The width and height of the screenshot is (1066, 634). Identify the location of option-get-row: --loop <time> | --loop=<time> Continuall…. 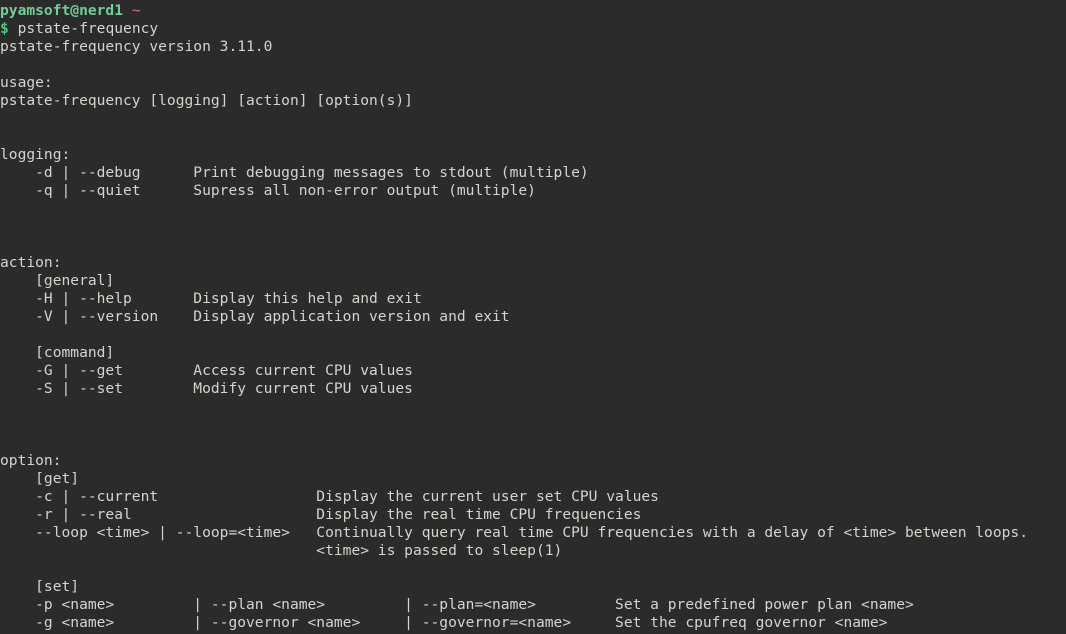
(514, 532).